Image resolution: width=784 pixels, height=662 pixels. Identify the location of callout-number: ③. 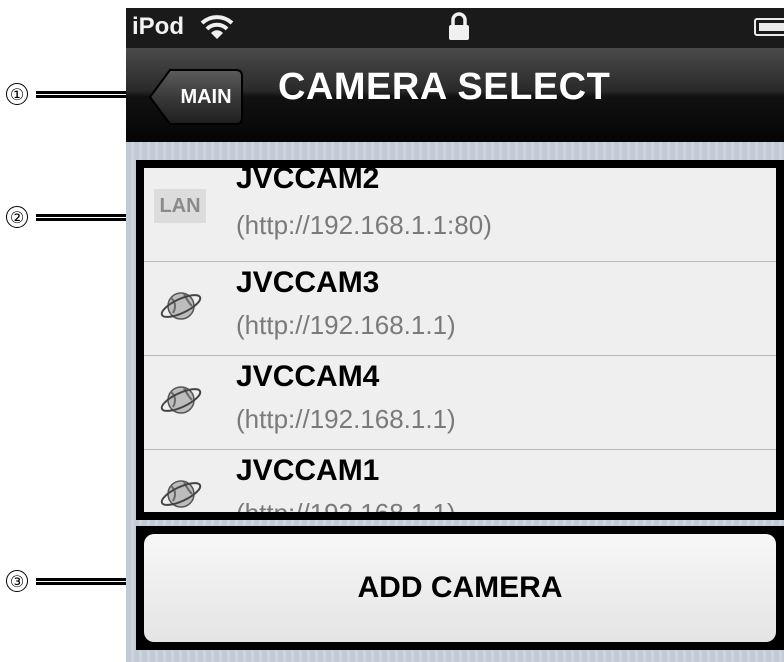
(17, 581).